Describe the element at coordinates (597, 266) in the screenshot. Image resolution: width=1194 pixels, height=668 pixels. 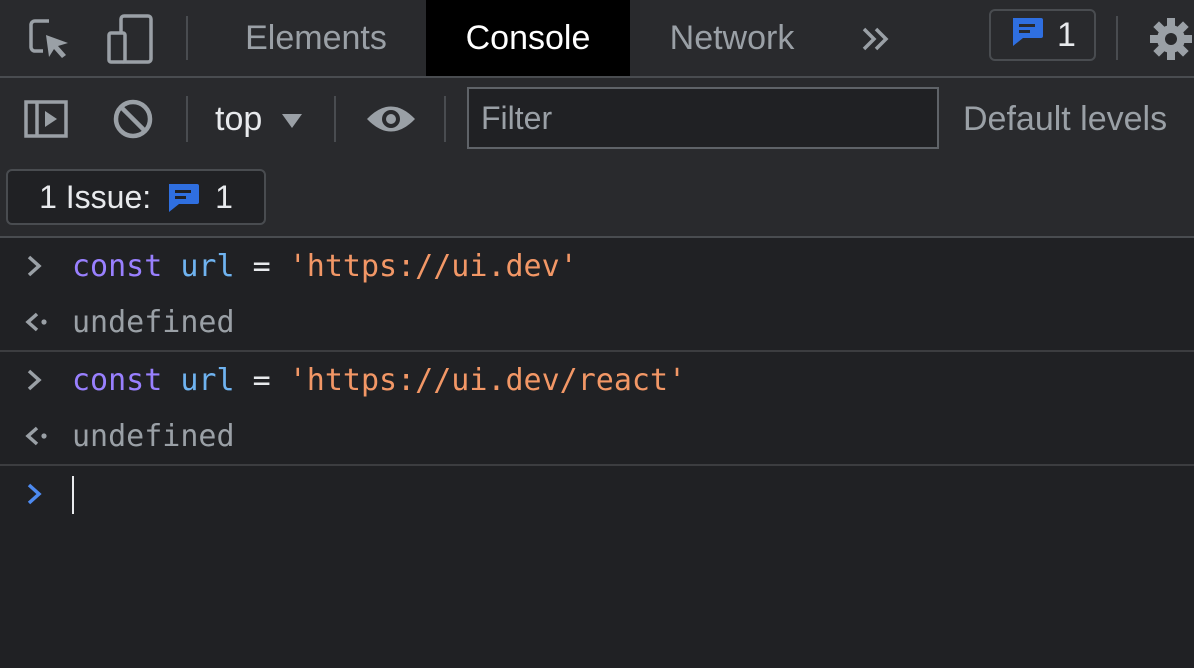
I see `console-input-line: const url = 'https://ui.dev'` at that location.